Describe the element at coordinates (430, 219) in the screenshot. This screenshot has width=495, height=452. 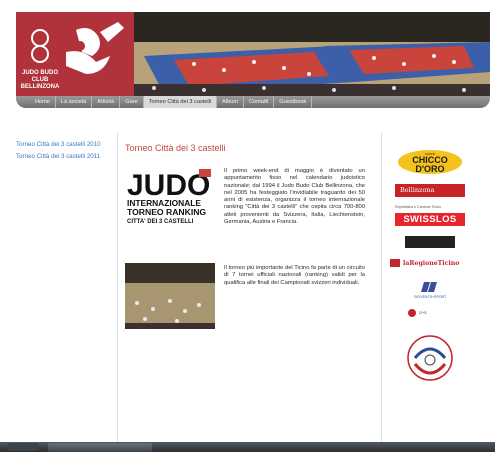
I see `sponsor-swisslos: SWISSLOS` at that location.